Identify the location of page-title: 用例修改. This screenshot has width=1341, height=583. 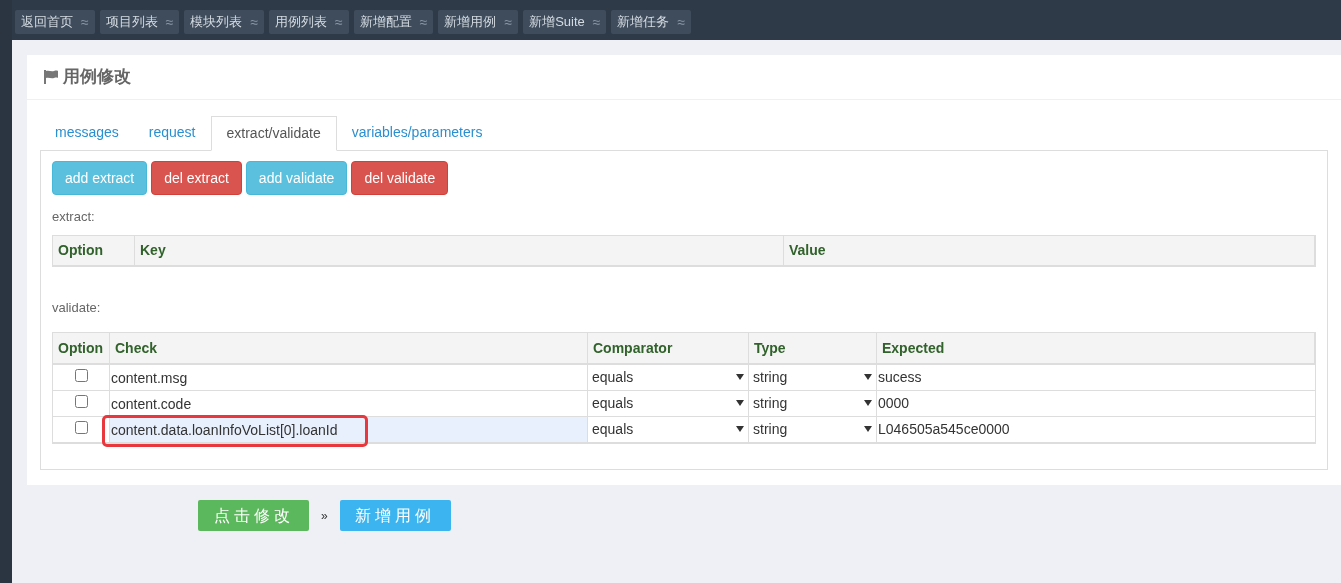
(97, 77).